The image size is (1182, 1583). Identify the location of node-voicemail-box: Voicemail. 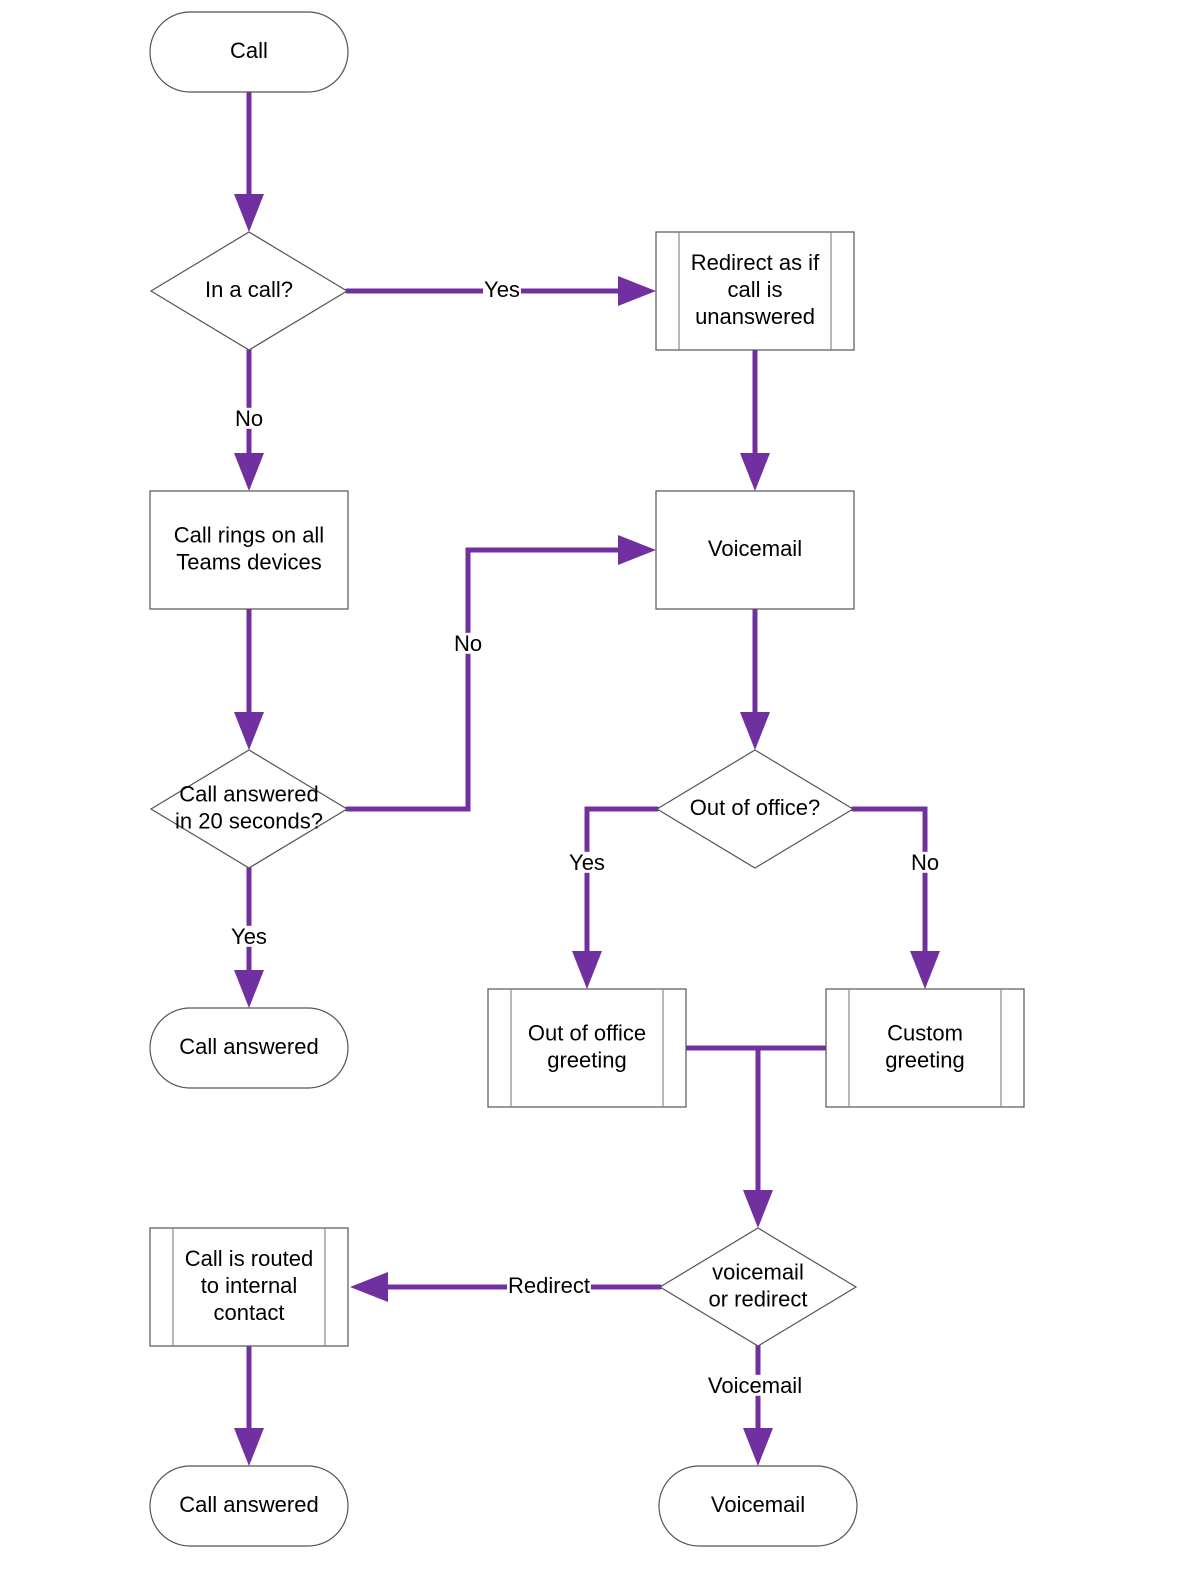
(755, 550).